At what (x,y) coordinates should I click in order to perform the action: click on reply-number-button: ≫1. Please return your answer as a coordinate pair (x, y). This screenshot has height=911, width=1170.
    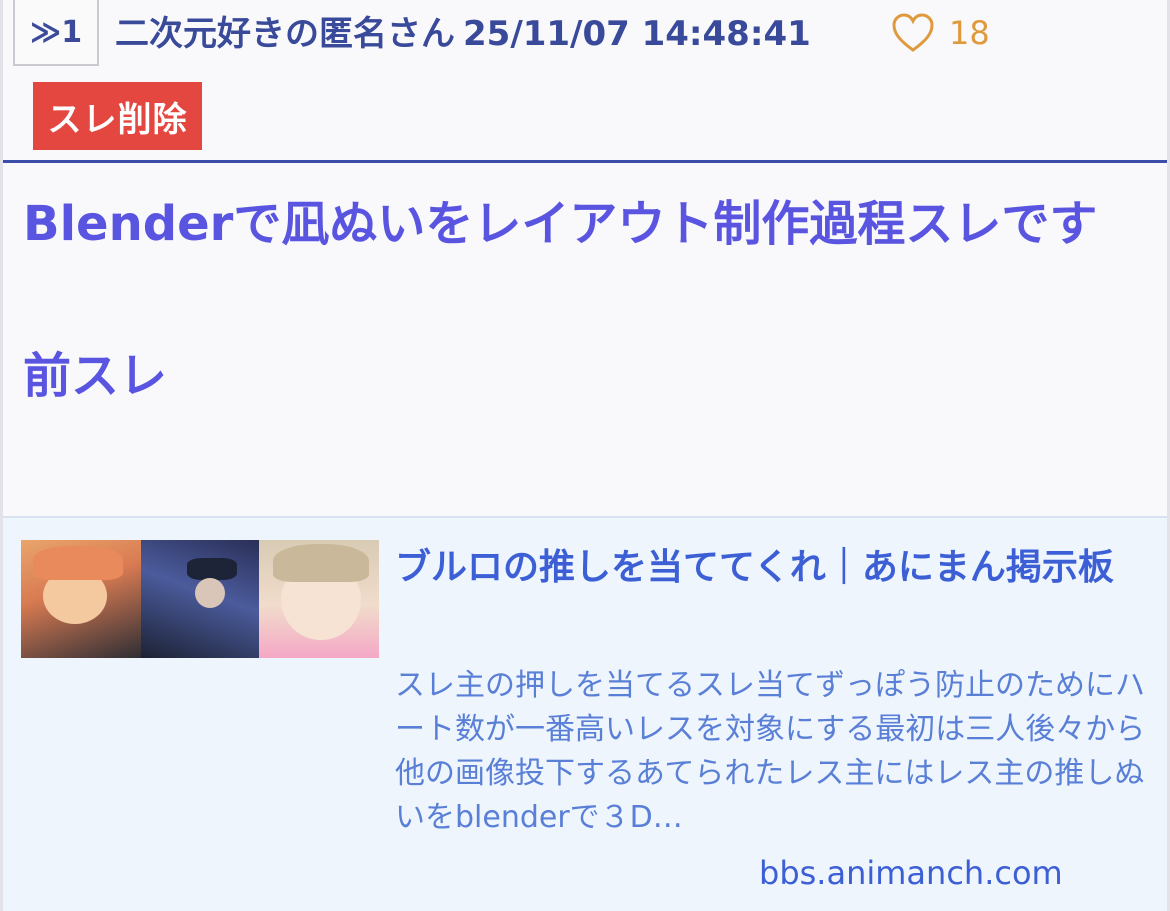
    Looking at the image, I should click on (56, 33).